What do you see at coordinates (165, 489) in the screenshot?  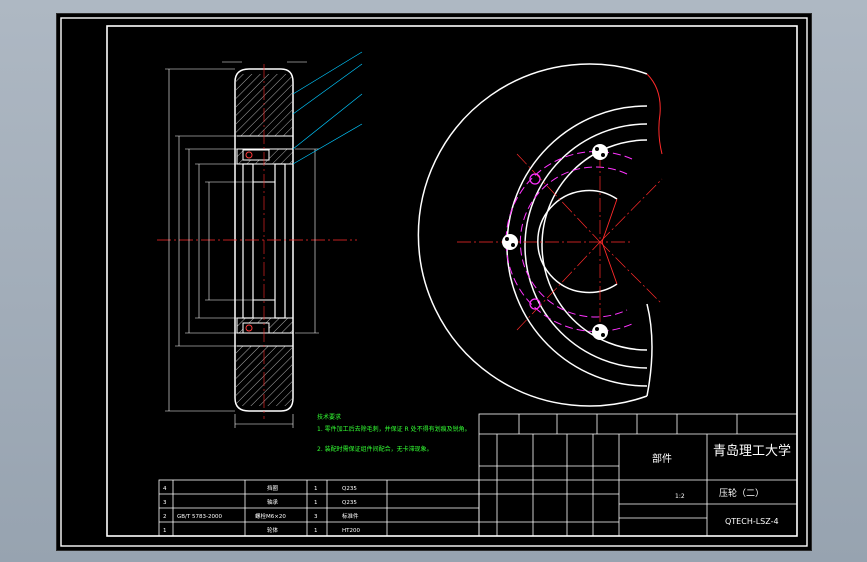 I see `bom-no: 4` at bounding box center [165, 489].